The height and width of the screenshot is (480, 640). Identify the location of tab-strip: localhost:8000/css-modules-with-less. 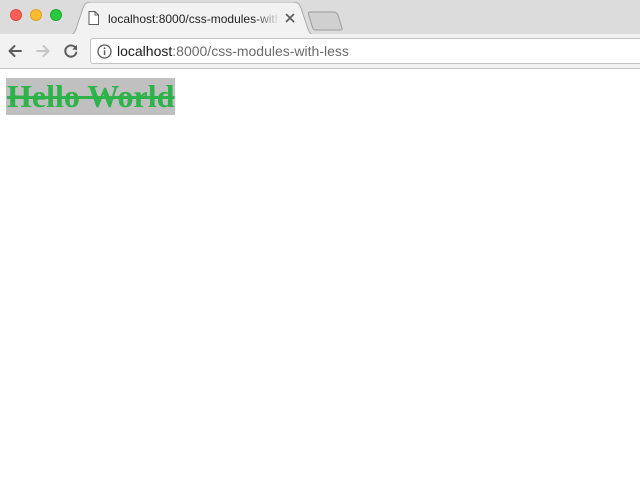
(320, 18).